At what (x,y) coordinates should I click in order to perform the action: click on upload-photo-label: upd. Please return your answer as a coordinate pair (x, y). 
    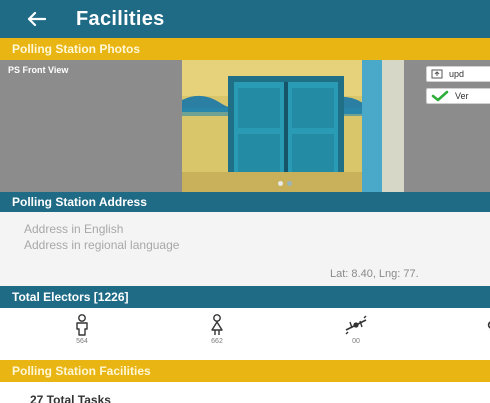
    Looking at the image, I should click on (457, 74).